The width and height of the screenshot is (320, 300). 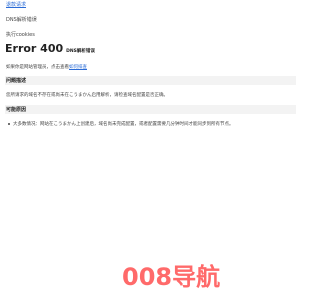 What do you see at coordinates (21, 20) in the screenshot?
I see `dns-error-label: DNS解析错误` at bounding box center [21, 20].